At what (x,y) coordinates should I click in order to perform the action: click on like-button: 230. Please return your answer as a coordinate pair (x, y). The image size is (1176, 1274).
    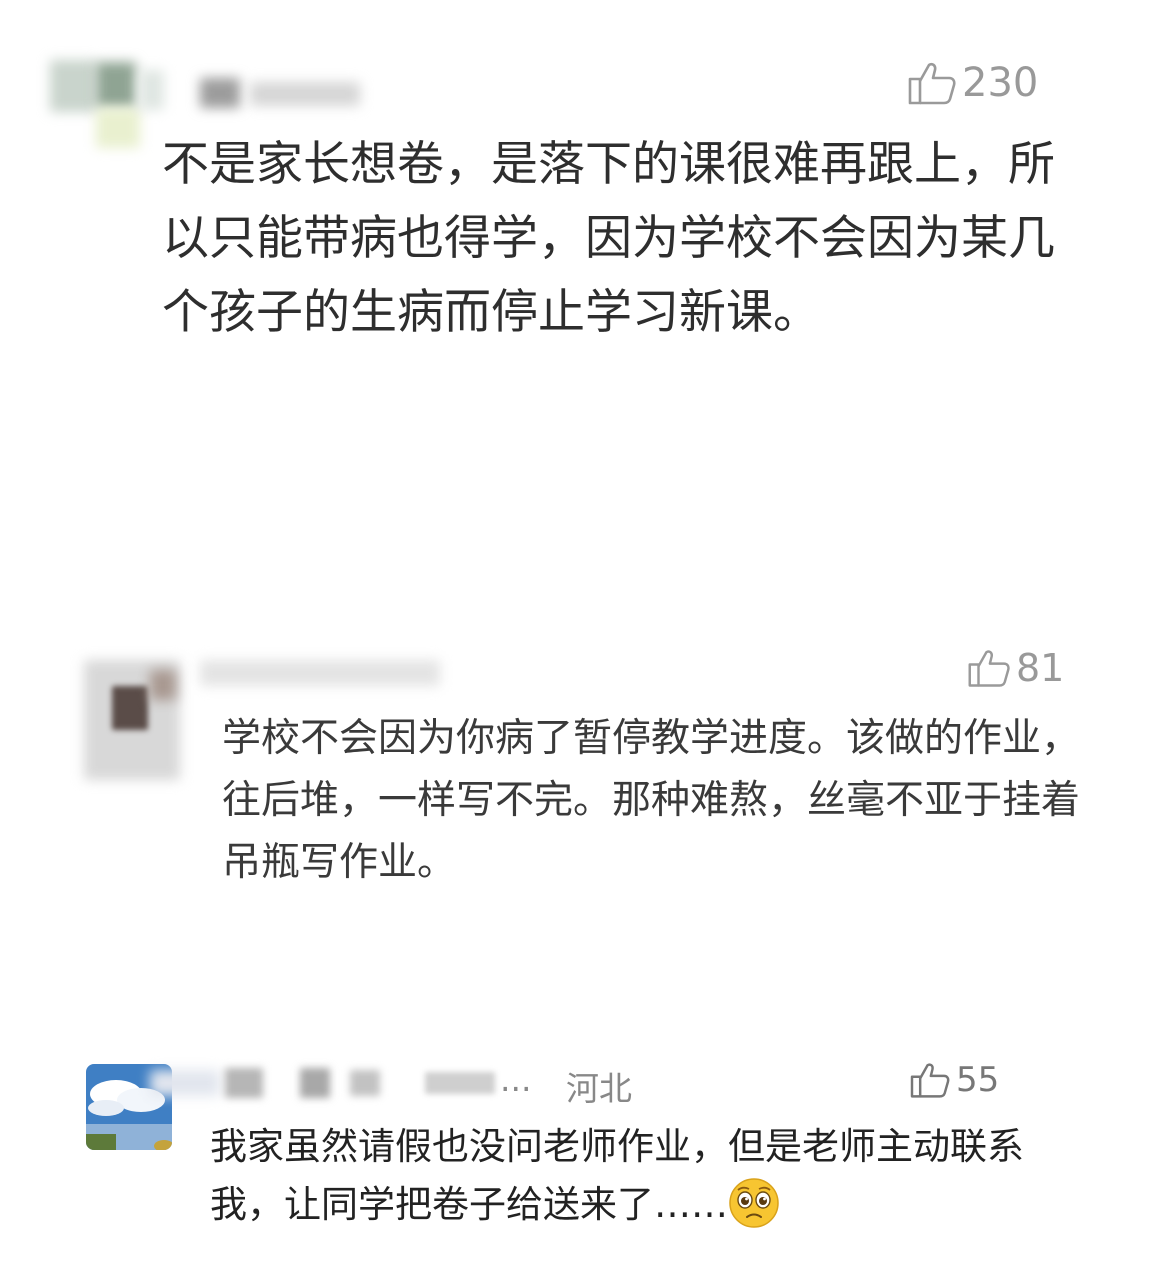
    Looking at the image, I should click on (973, 83).